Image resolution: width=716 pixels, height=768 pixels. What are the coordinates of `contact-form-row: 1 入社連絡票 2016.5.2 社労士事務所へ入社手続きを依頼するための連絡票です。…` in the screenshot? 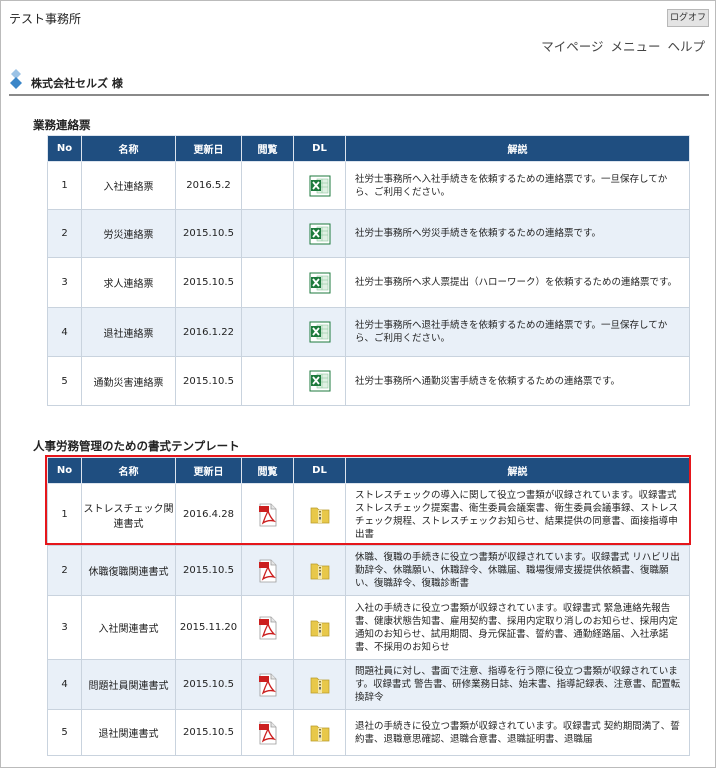 It's located at (368, 185).